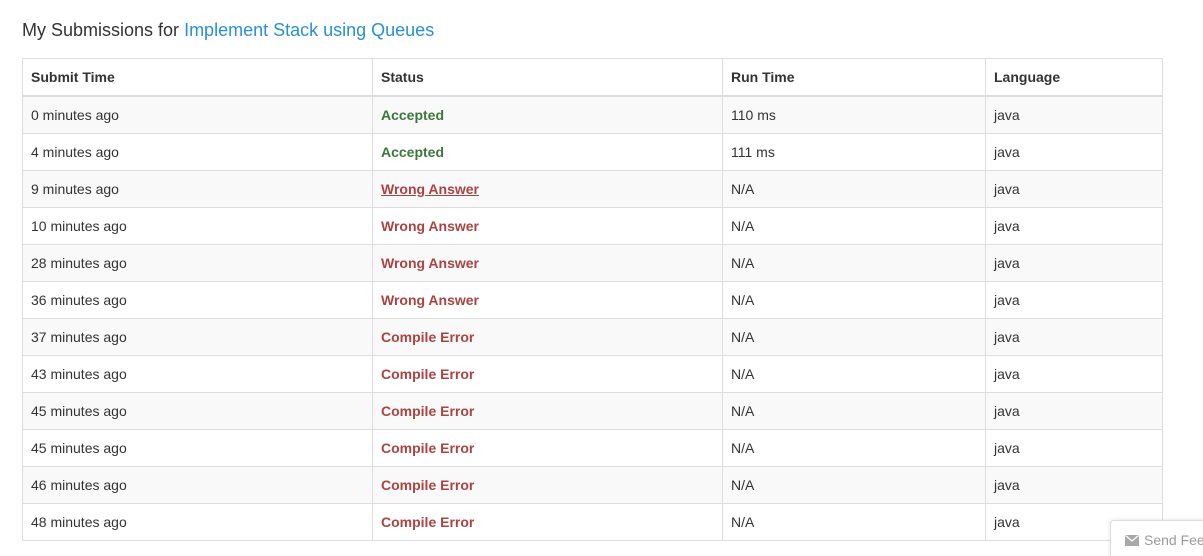  I want to click on table-row: 46 minutes ago Compile Error N/A java, so click(592, 485).